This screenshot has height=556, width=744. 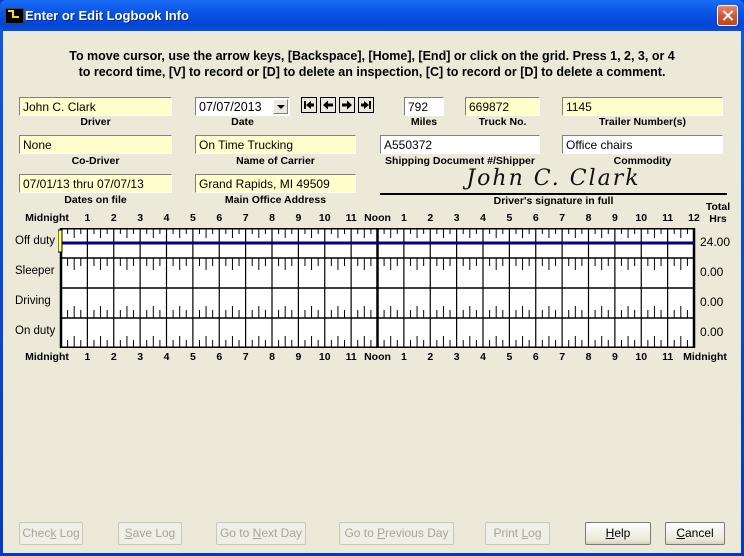 I want to click on carrier-name-field: On Time Trucking, so click(x=275, y=144).